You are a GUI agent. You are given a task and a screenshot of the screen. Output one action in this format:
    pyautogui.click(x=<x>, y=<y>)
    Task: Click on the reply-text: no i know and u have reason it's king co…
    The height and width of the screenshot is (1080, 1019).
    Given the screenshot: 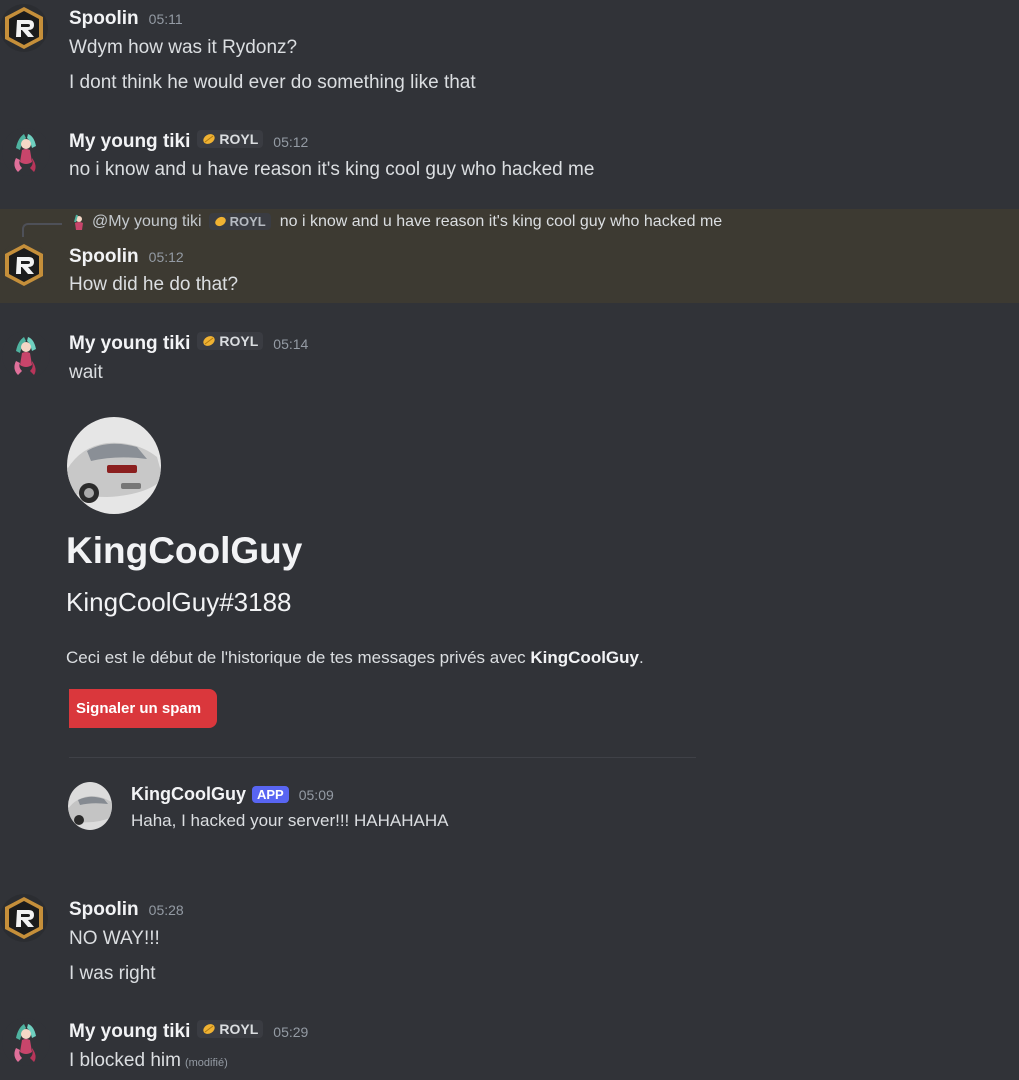 What is the action you would take?
    pyautogui.click(x=501, y=221)
    